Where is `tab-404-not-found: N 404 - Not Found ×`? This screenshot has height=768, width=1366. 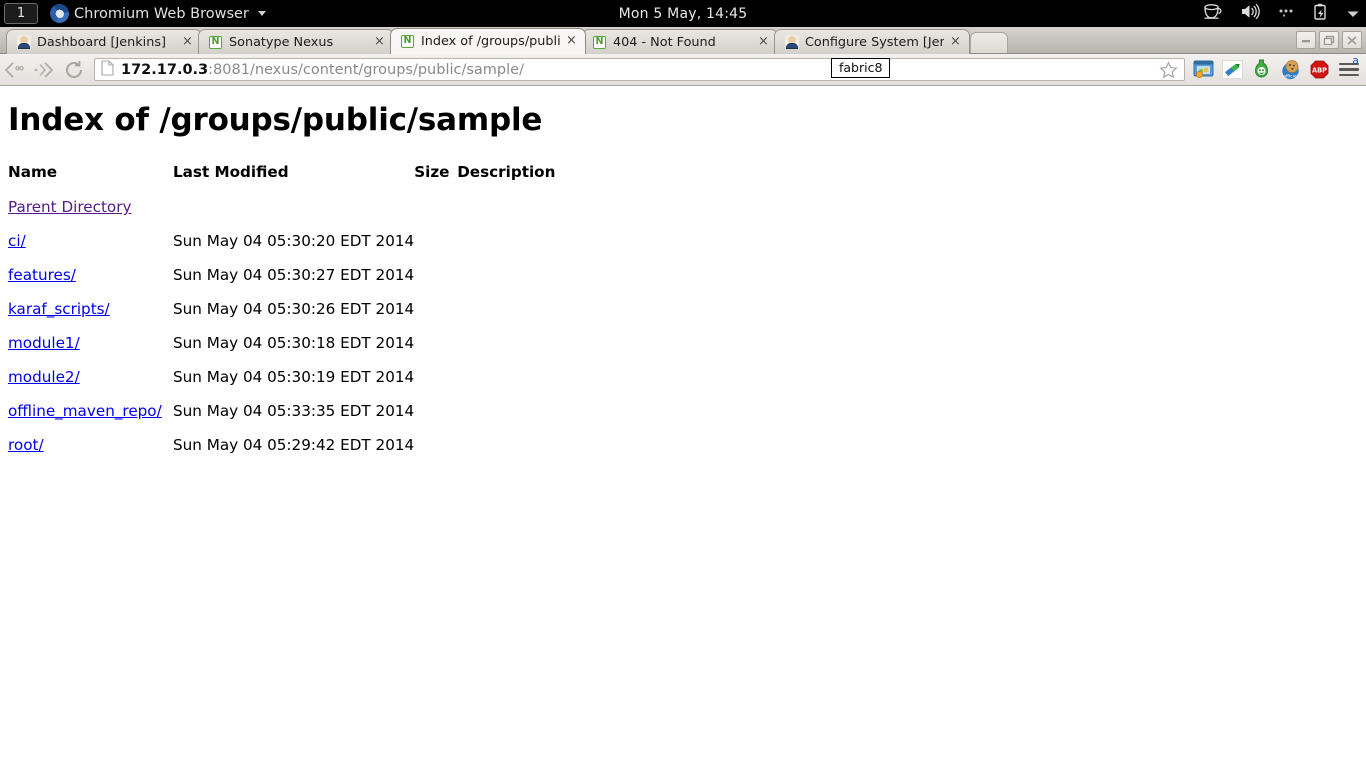 tab-404-not-found: N 404 - Not Found × is located at coordinates (680, 41).